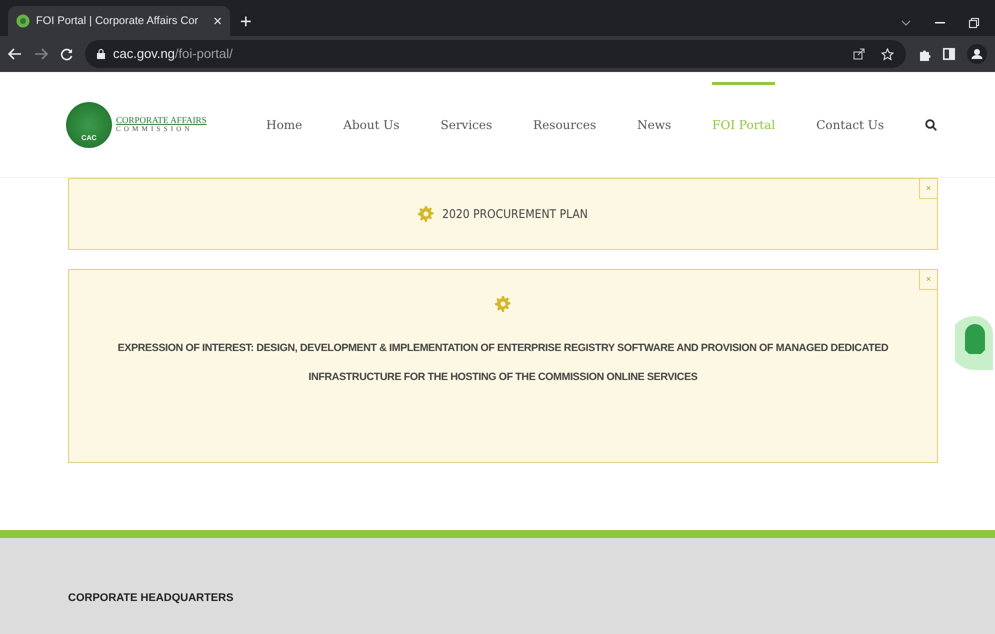 The image size is (995, 634). I want to click on share-icon, so click(859, 54).